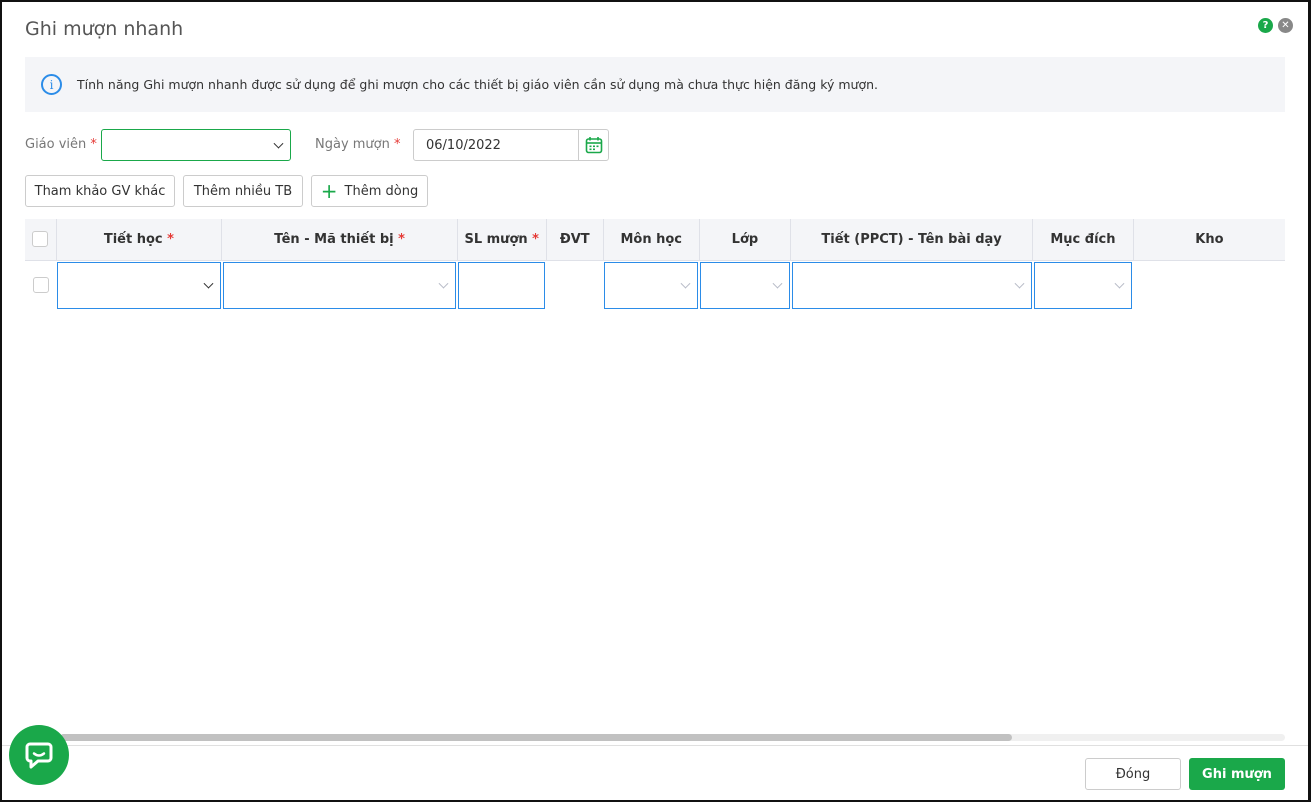 This screenshot has height=802, width=1311. I want to click on select-all-checkbox, so click(40, 239).